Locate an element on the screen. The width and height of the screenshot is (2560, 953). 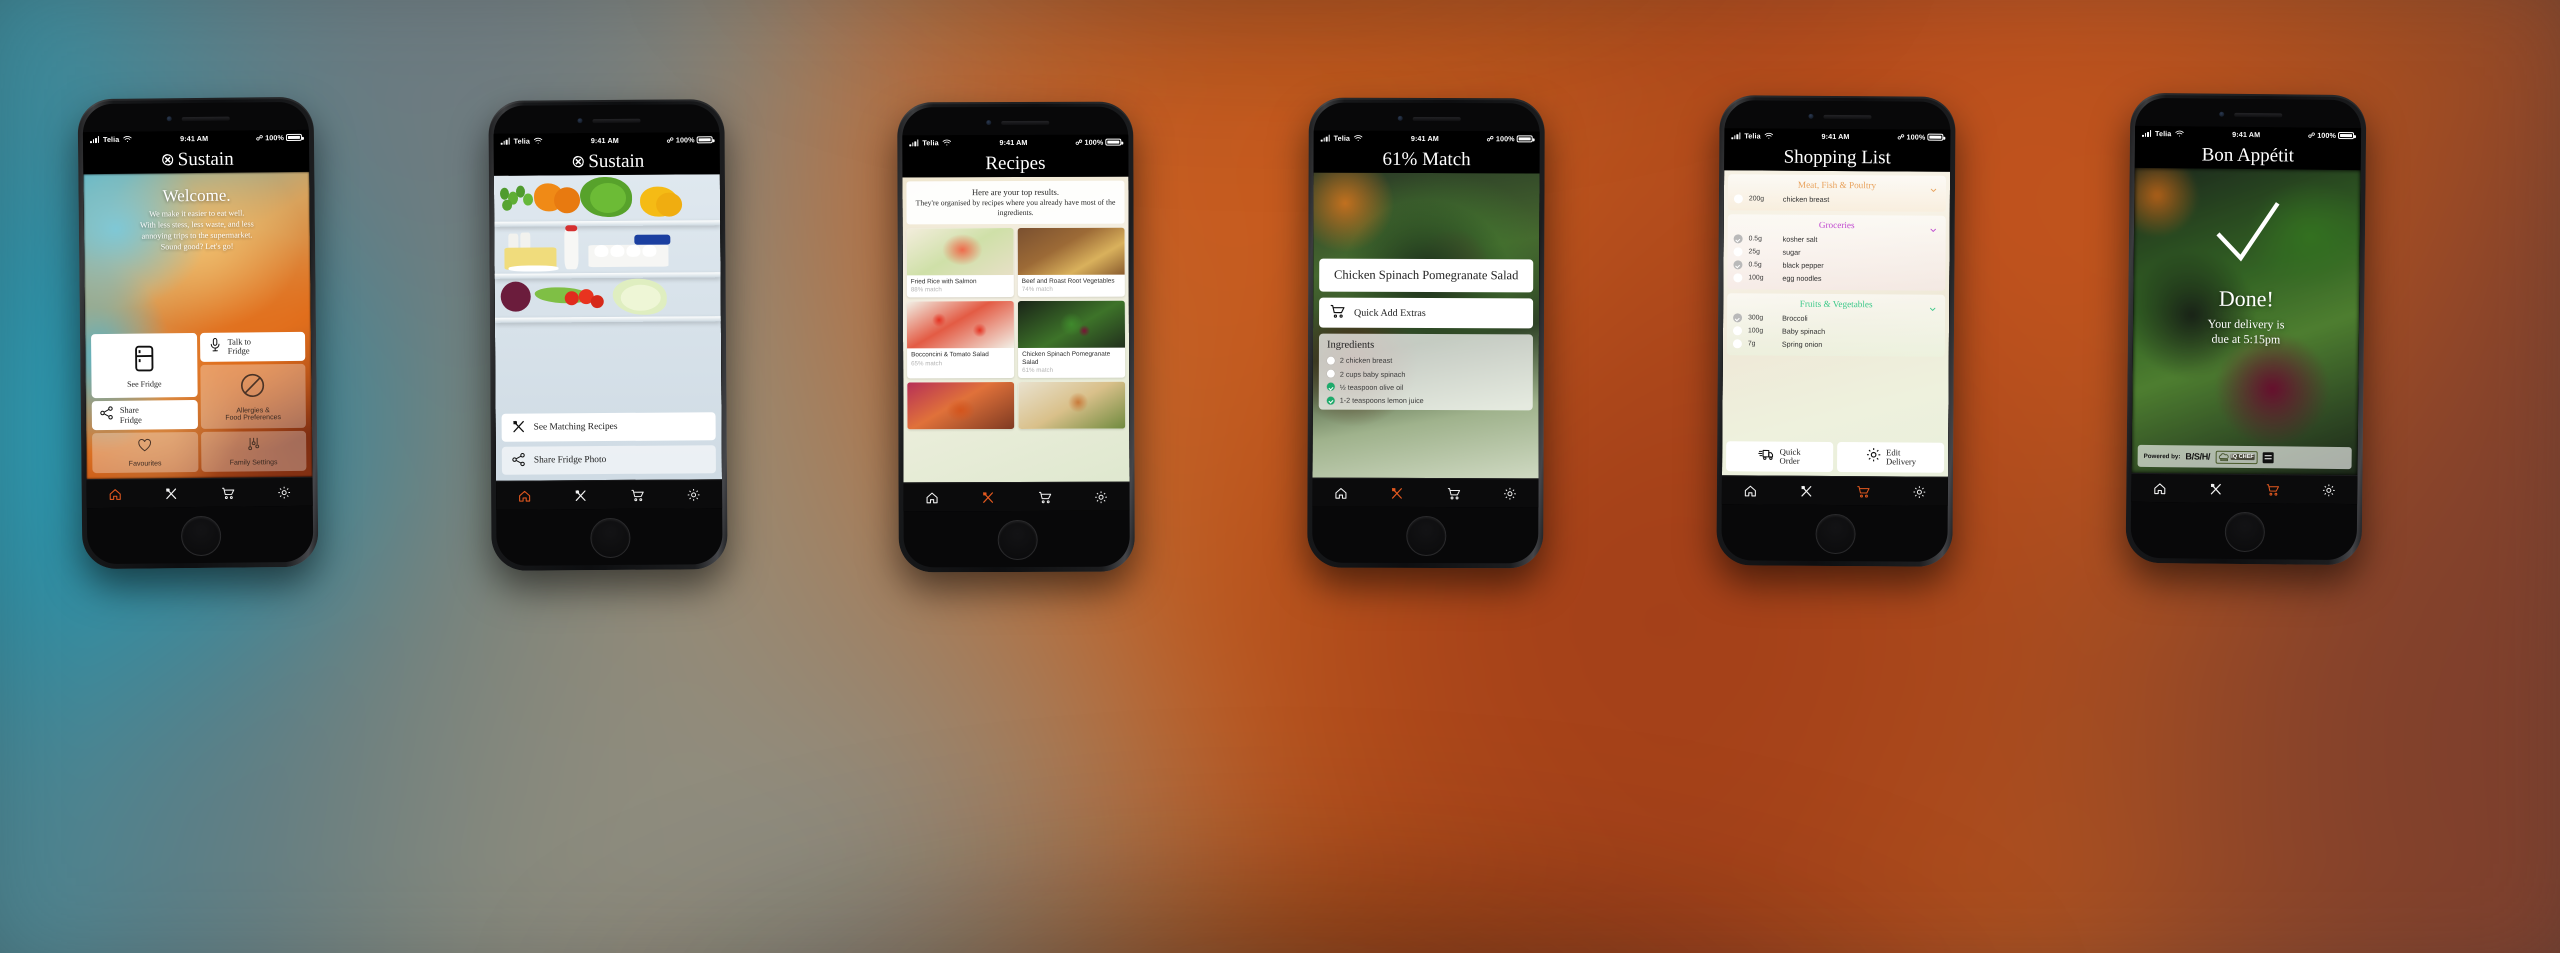
edit-delivery-button: Edit Delivery is located at coordinates (1891, 457).